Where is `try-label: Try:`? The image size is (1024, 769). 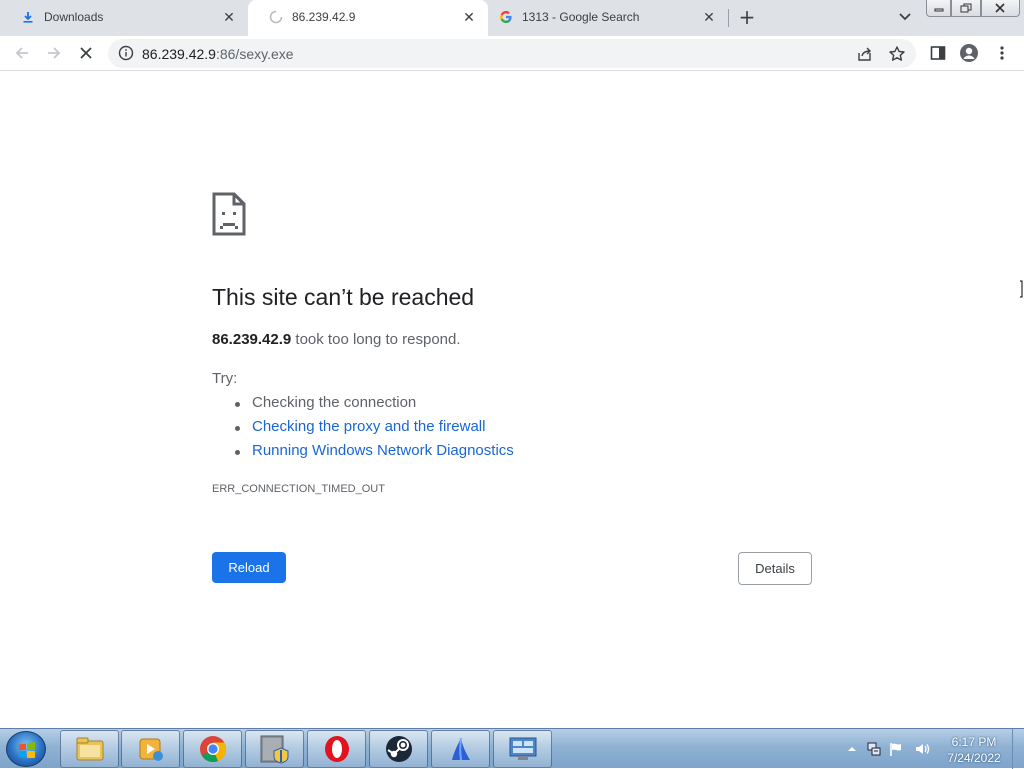
try-label: Try: is located at coordinates (225, 378).